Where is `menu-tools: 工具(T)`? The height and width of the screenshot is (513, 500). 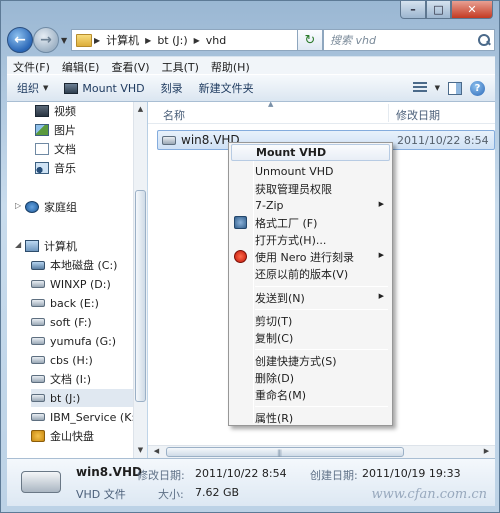
menu-tools: 工具(T) is located at coordinates (180, 65).